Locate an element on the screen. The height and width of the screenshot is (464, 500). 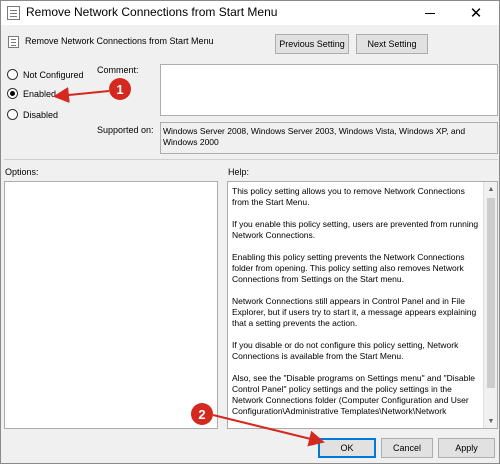
comment-textarea is located at coordinates (329, 90).